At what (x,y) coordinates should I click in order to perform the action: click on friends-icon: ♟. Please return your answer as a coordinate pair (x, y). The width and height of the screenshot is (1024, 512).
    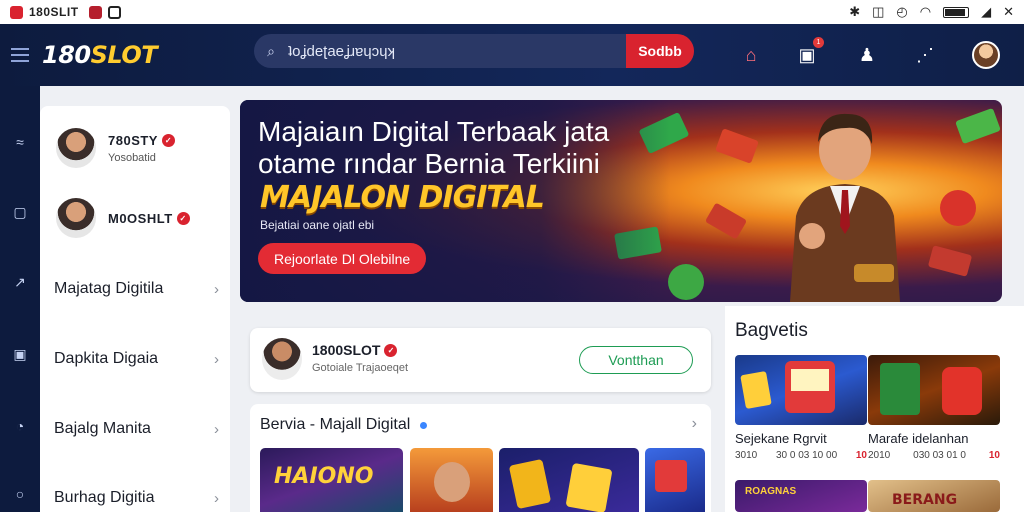
    Looking at the image, I should click on (867, 55).